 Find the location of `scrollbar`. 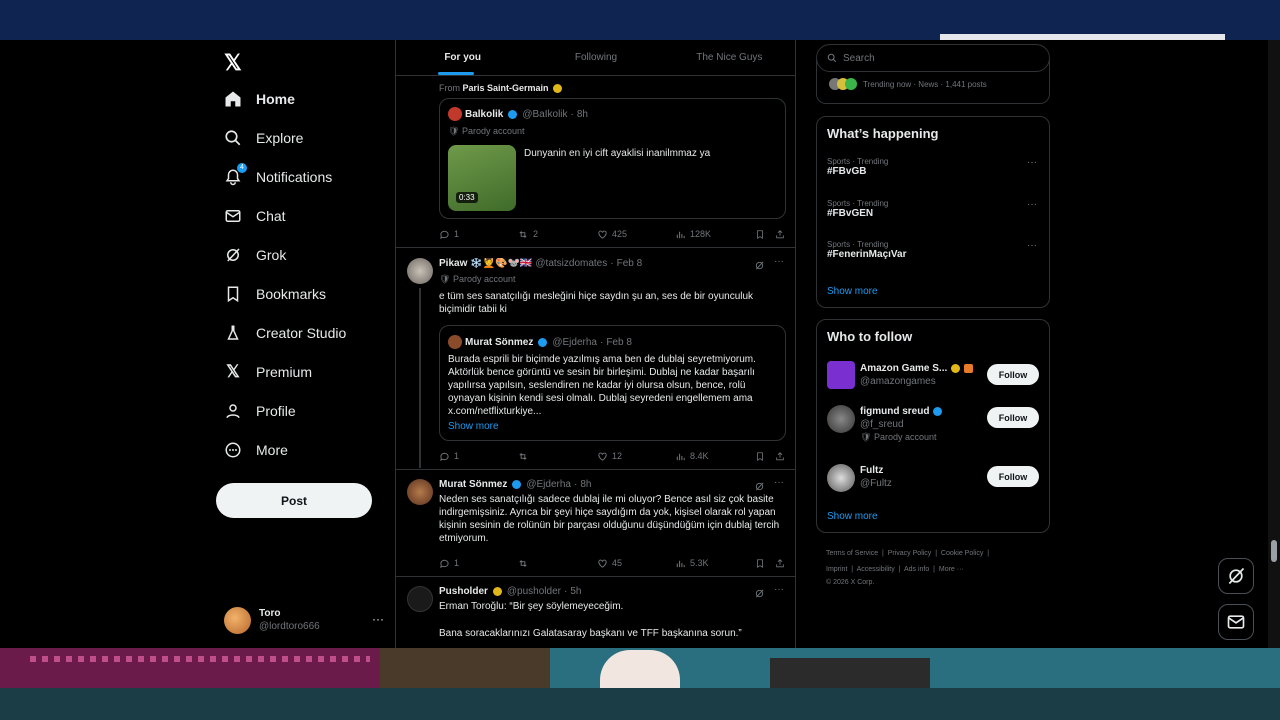

scrollbar is located at coordinates (1274, 344).